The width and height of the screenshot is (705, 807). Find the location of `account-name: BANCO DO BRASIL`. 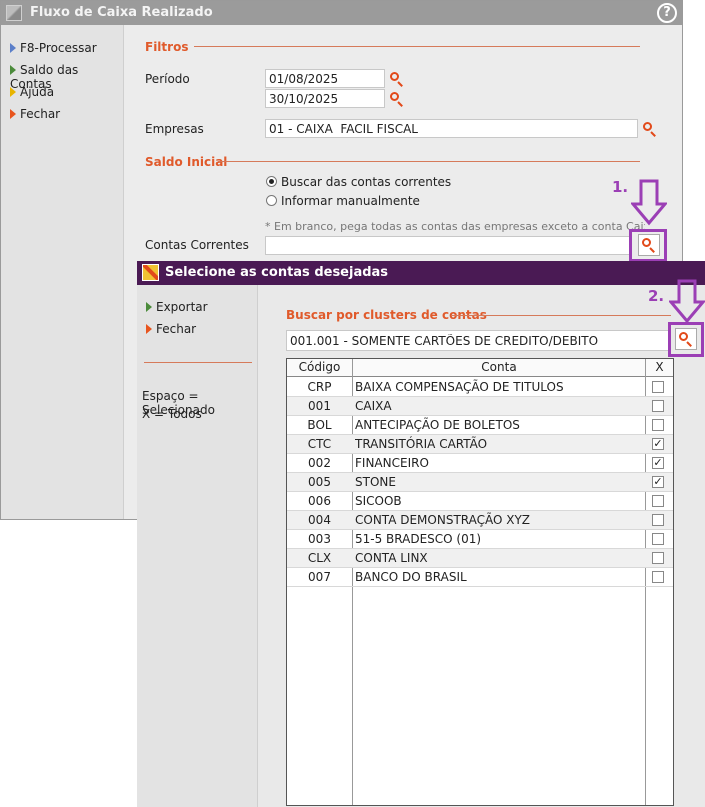

account-name: BANCO DO BRASIL is located at coordinates (411, 577).